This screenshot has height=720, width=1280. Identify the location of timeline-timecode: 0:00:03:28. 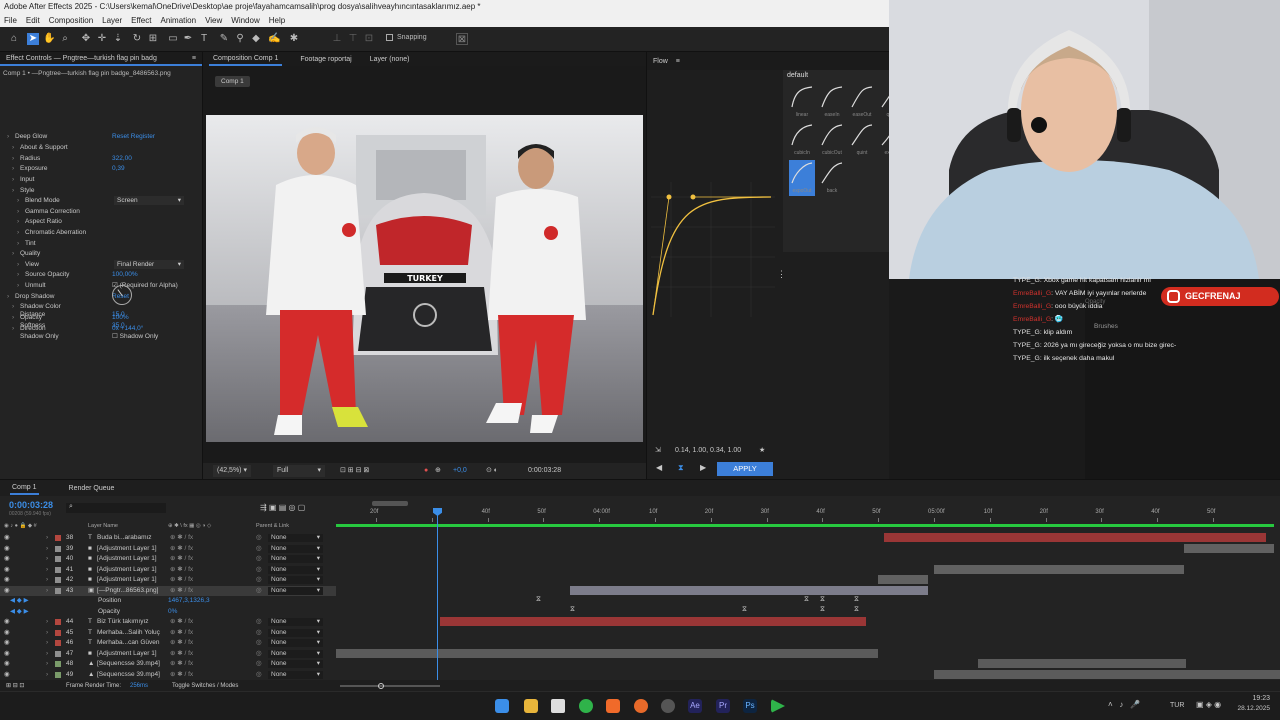
(31, 505).